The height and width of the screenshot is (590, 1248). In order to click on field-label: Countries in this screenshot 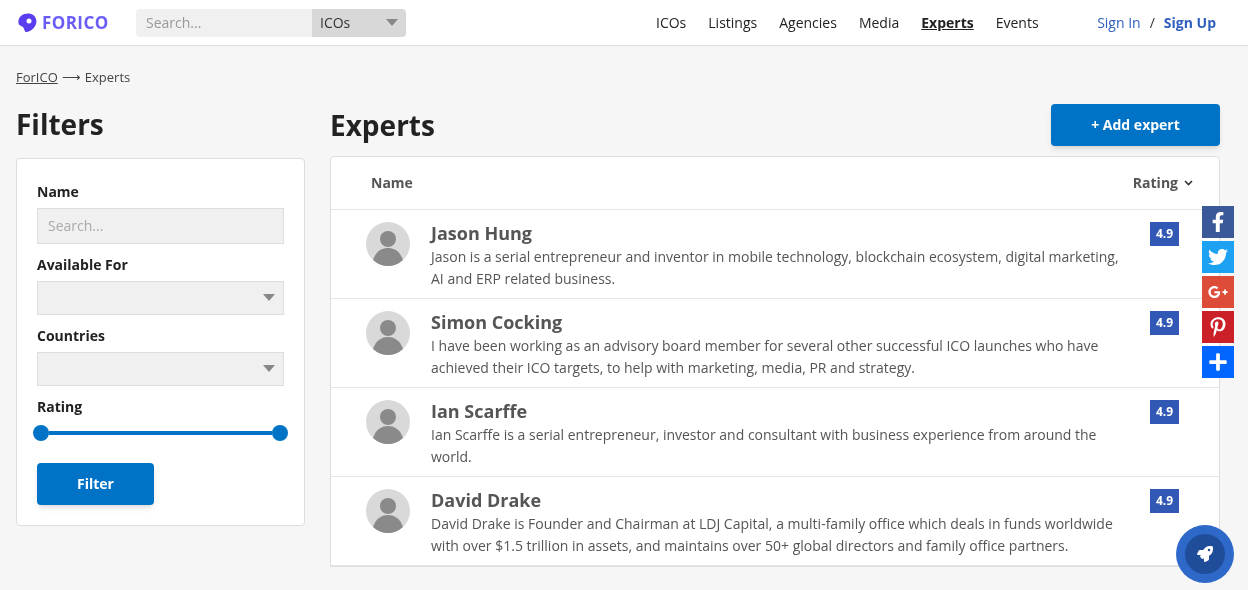, I will do `click(71, 335)`.